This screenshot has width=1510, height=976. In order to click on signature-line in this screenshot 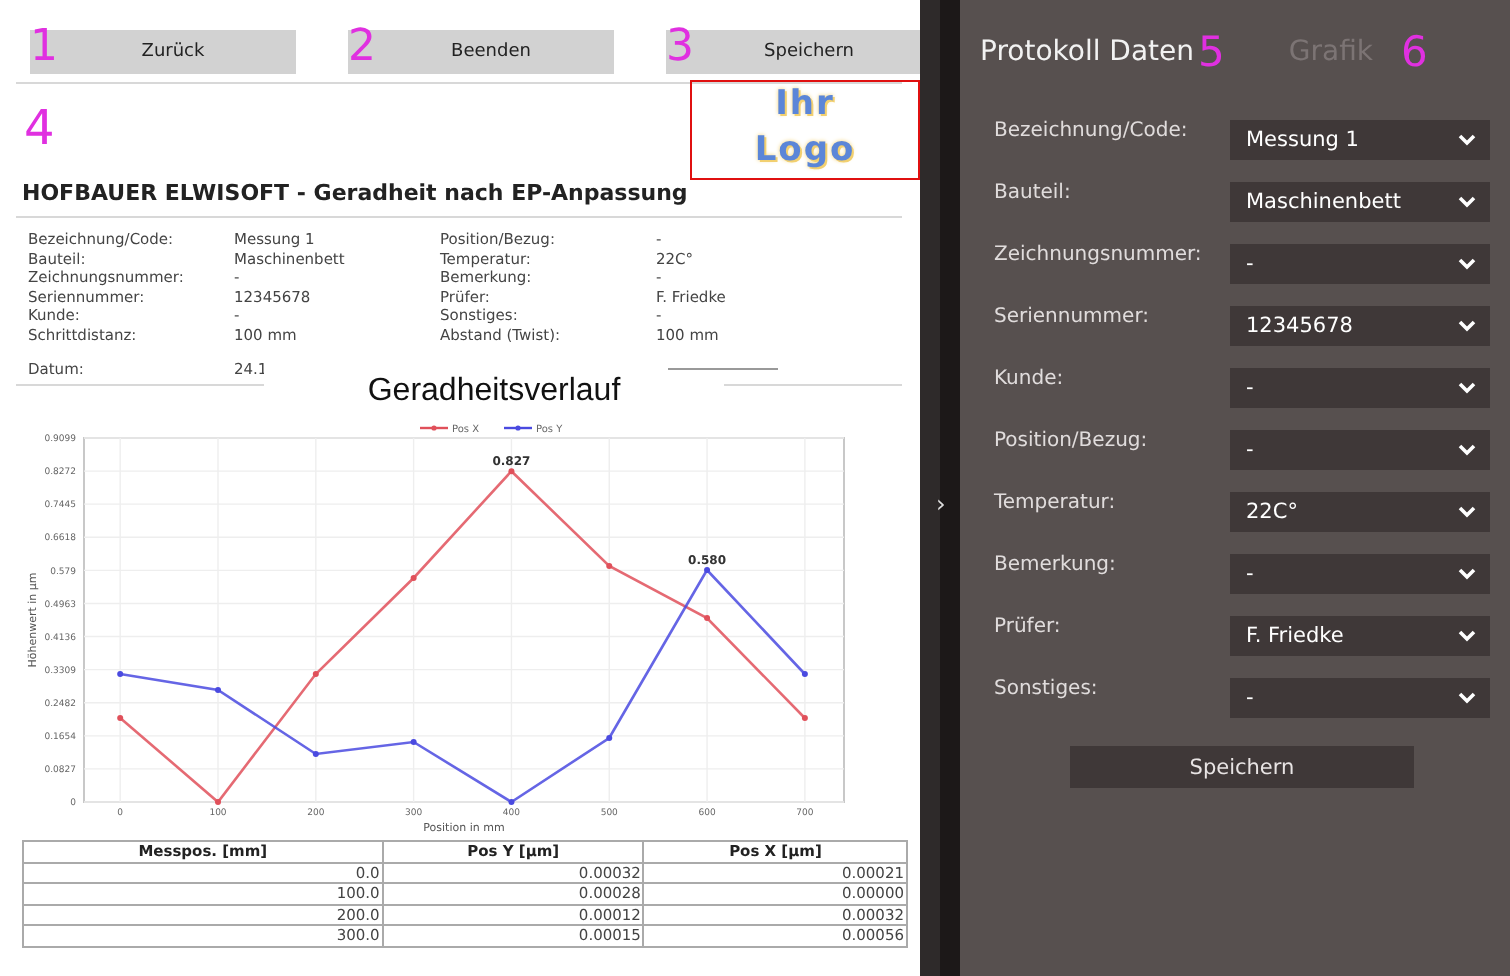, I will do `click(722, 368)`.